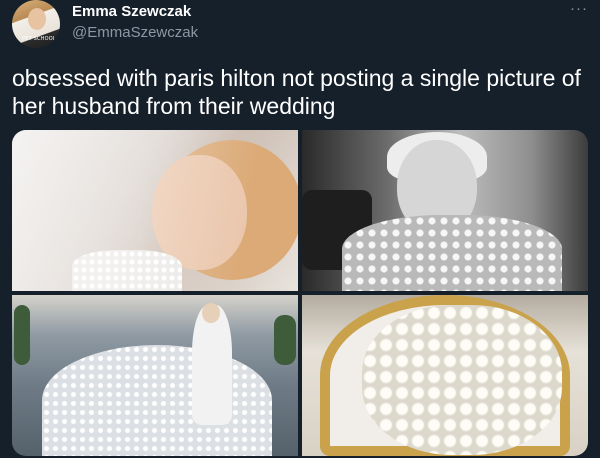 This screenshot has height=458, width=600. I want to click on avatar: PET SCHOOL, so click(36, 24).